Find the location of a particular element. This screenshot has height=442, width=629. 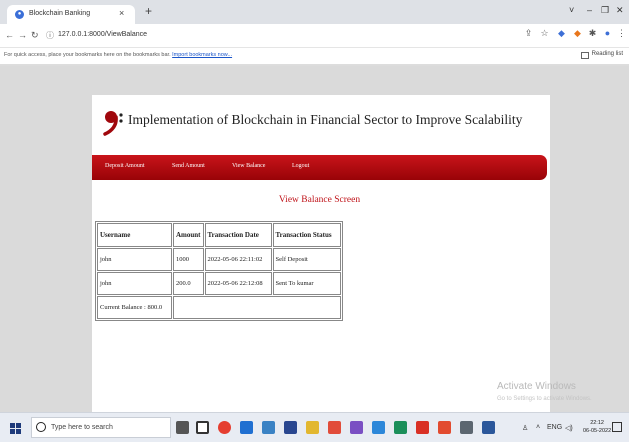

tab-close-icon: × is located at coordinates (121, 13).